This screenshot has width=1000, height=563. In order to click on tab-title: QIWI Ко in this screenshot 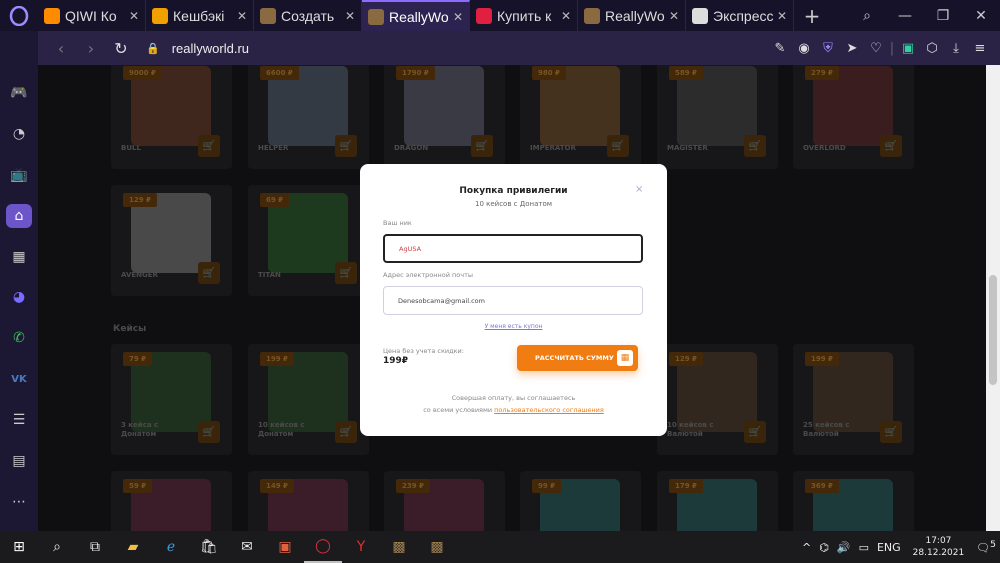, I will do `click(91, 15)`.